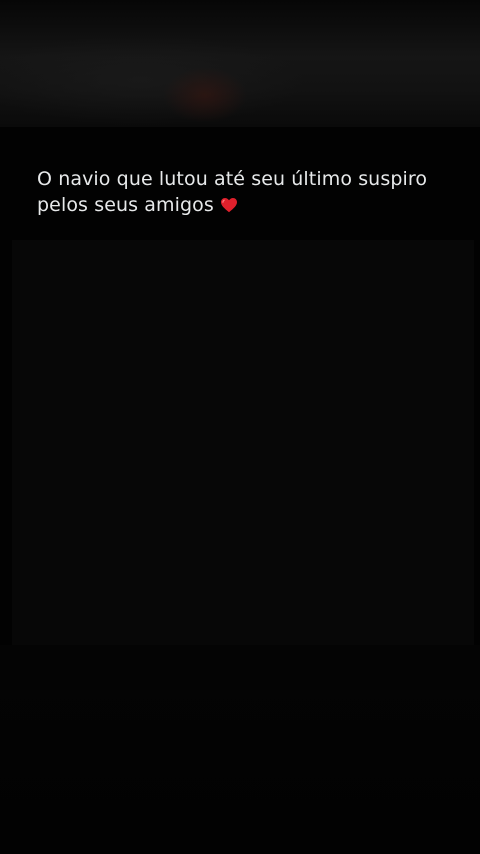 The image size is (480, 854). I want to click on blurred-video-preview, so click(240, 63).